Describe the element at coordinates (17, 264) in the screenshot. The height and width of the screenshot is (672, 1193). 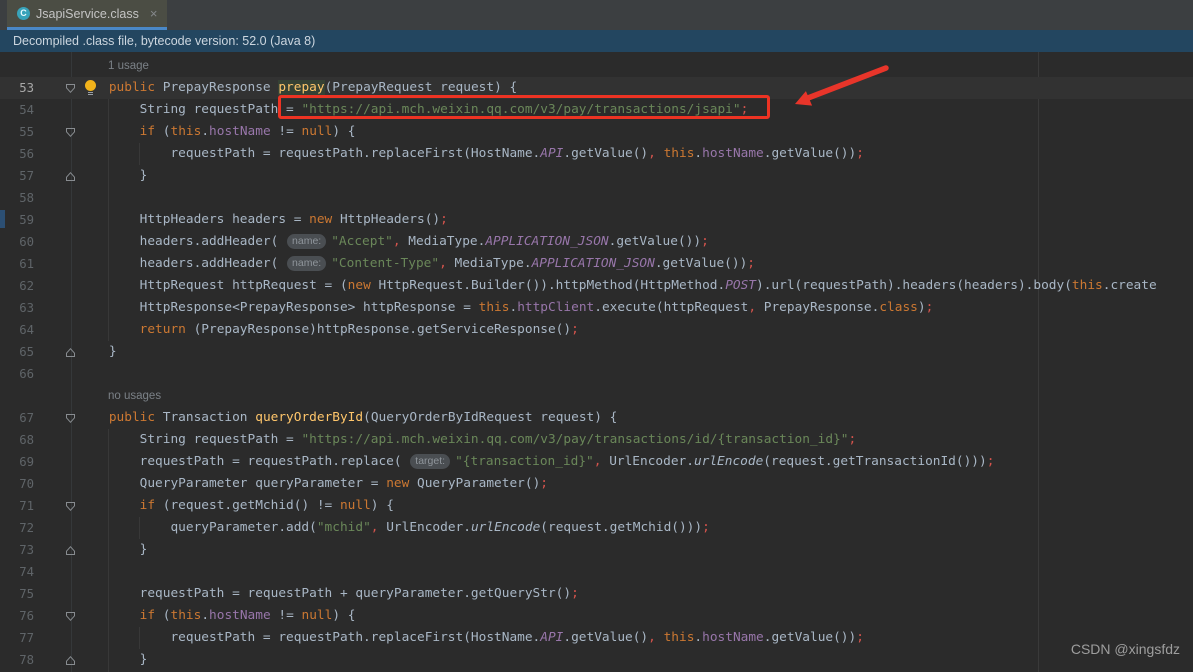
I see `line-number: 61` at that location.